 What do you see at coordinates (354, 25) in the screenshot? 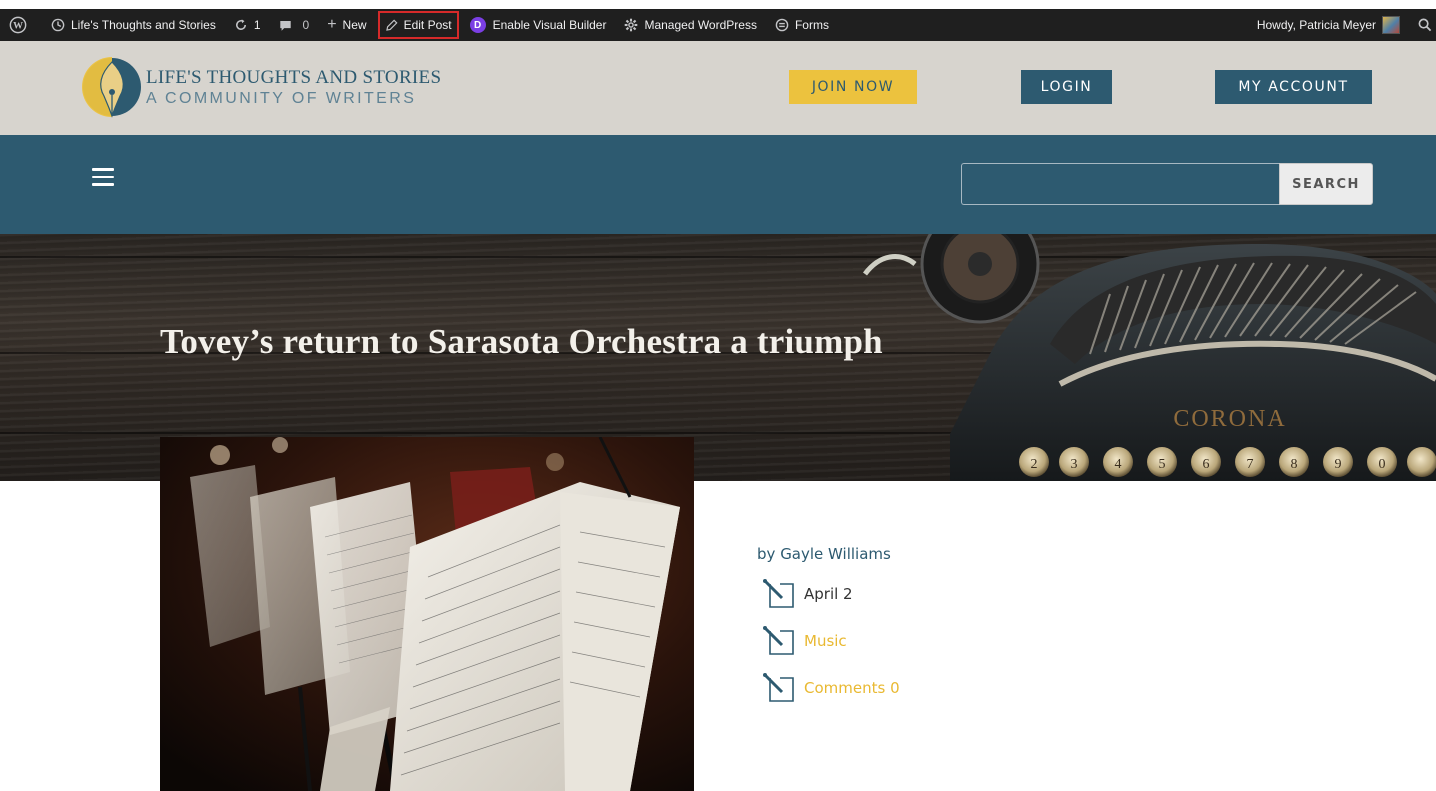
I see `new-label: New` at bounding box center [354, 25].